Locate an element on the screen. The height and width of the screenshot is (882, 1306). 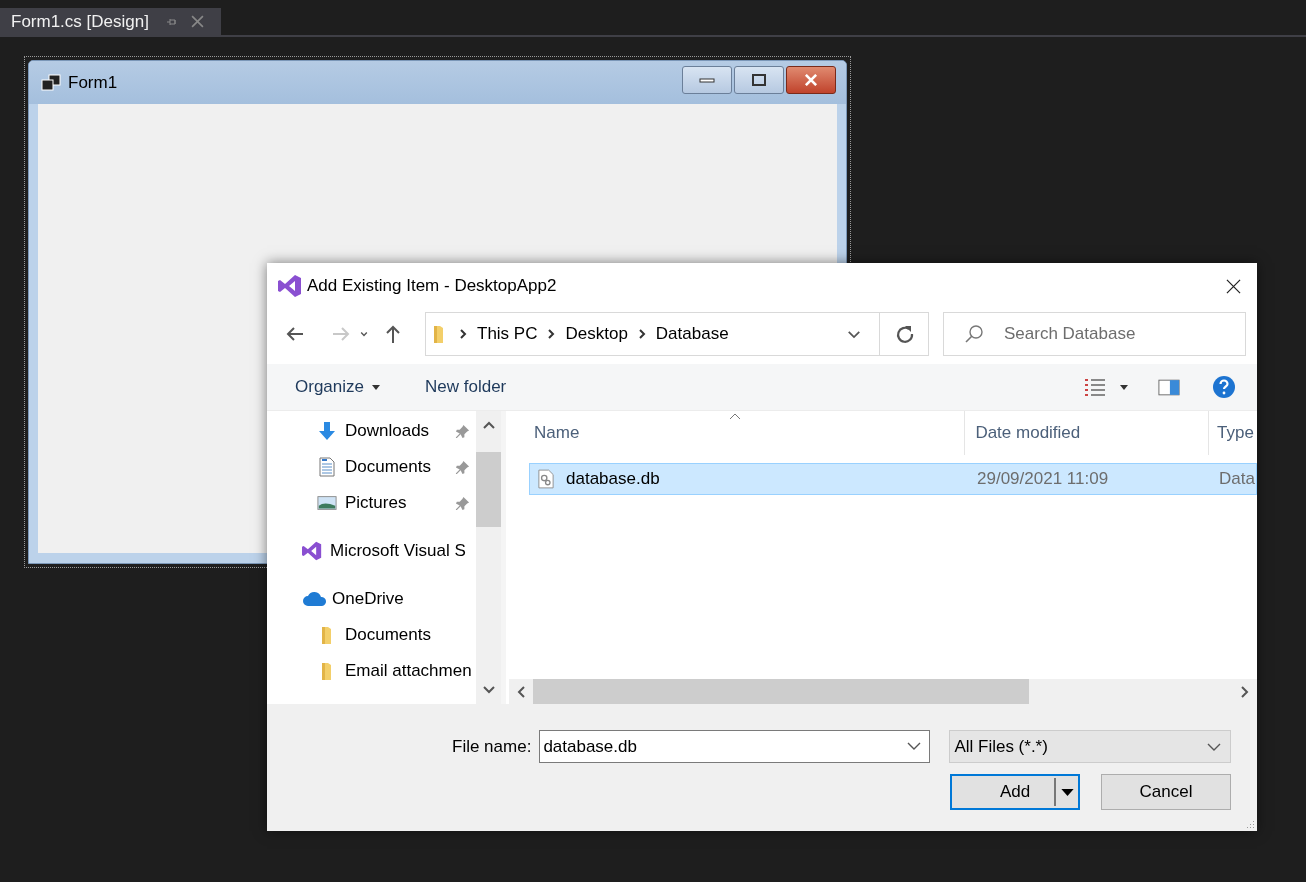
refresh-icon is located at coordinates (904, 334).